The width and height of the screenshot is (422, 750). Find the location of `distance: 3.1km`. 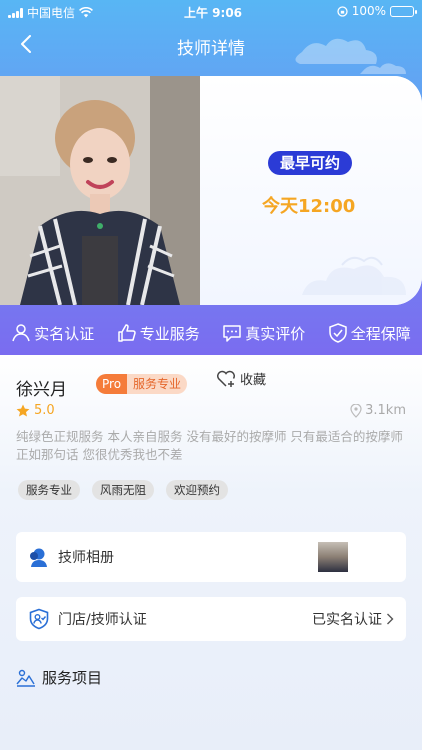

distance: 3.1km is located at coordinates (378, 410).